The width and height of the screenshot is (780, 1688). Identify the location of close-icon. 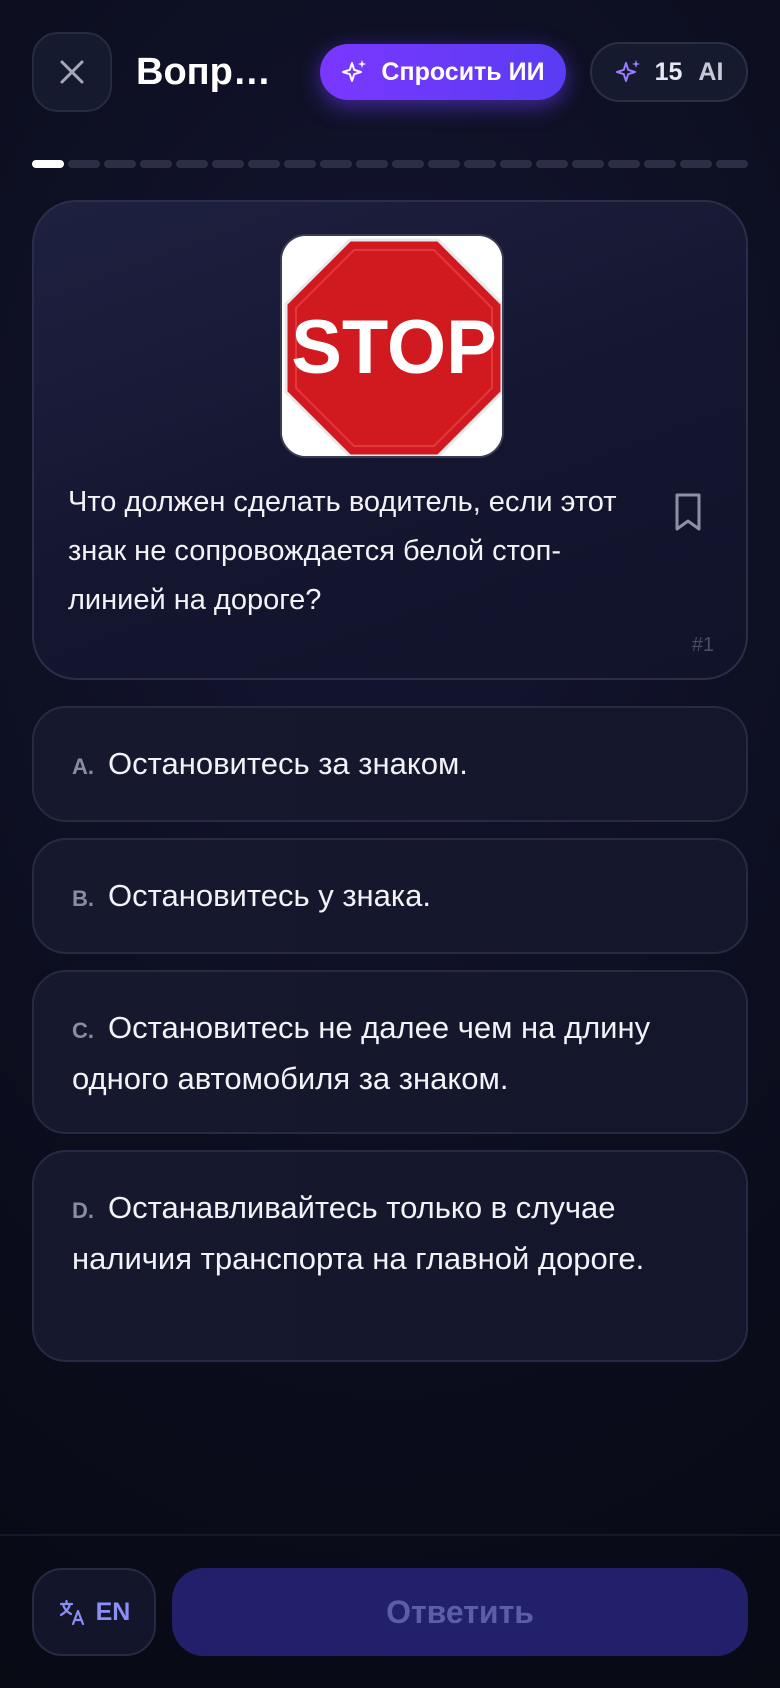
(72, 72).